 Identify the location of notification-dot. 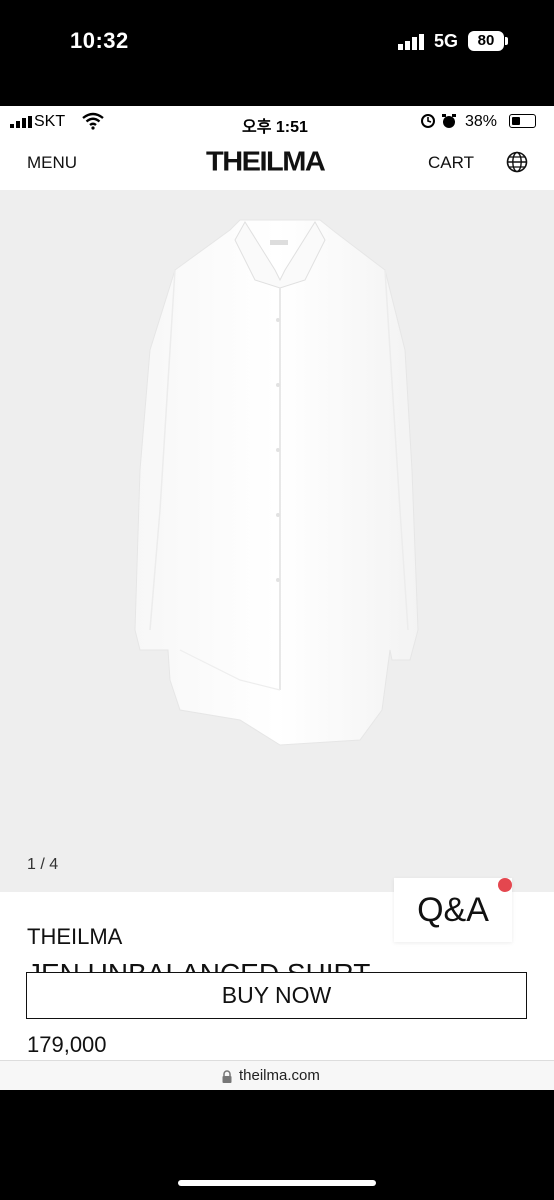
(505, 885).